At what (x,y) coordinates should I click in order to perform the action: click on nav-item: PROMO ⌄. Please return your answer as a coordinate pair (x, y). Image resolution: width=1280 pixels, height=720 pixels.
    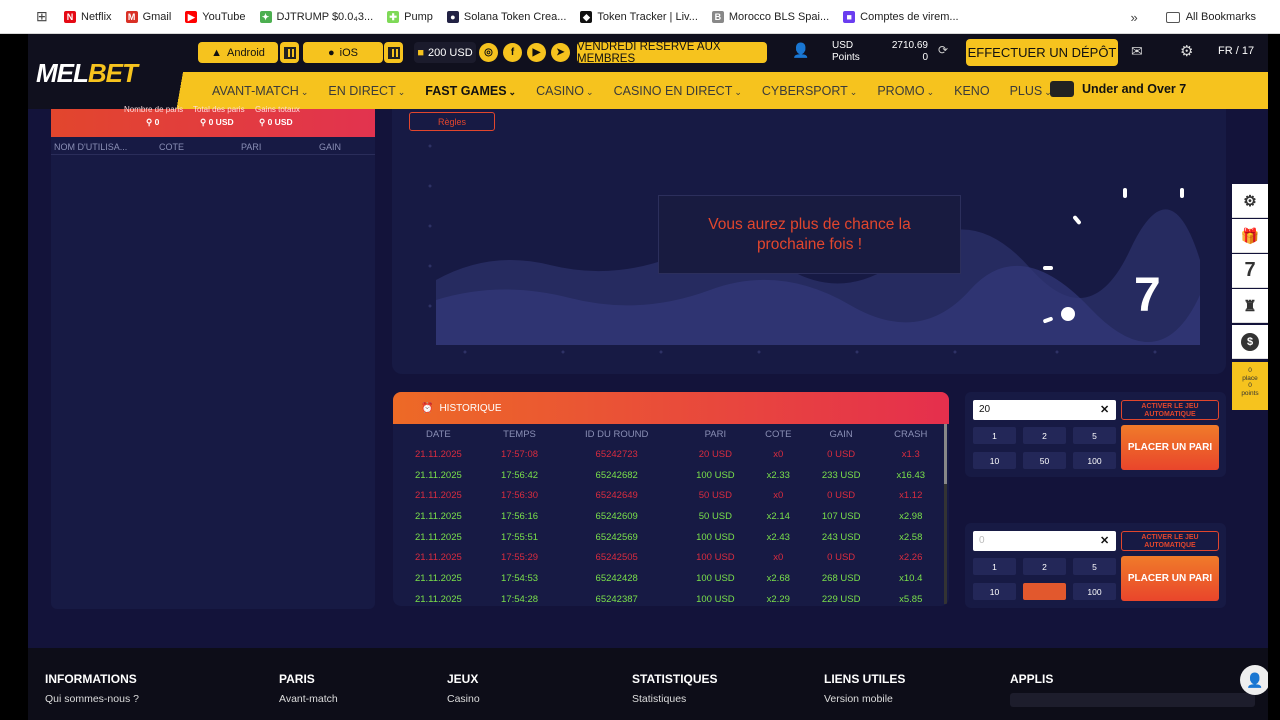
    Looking at the image, I should click on (905, 91).